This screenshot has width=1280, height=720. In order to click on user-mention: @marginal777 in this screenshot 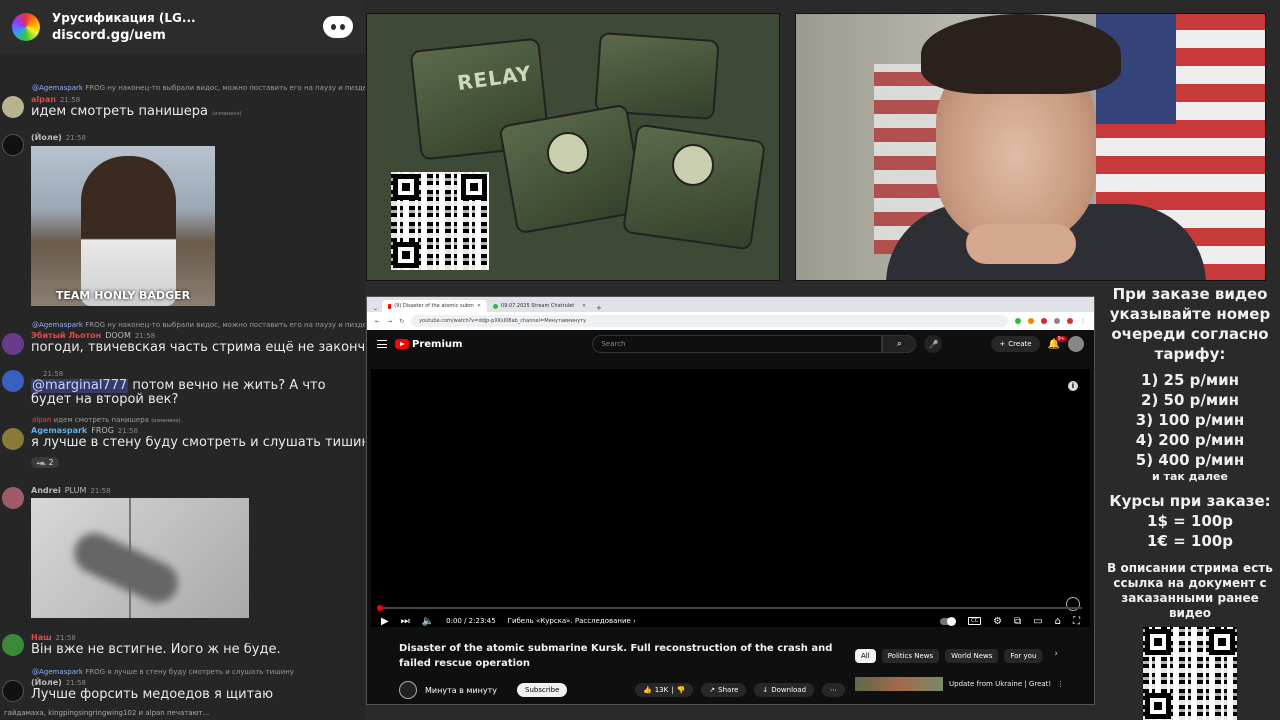, I will do `click(80, 386)`.